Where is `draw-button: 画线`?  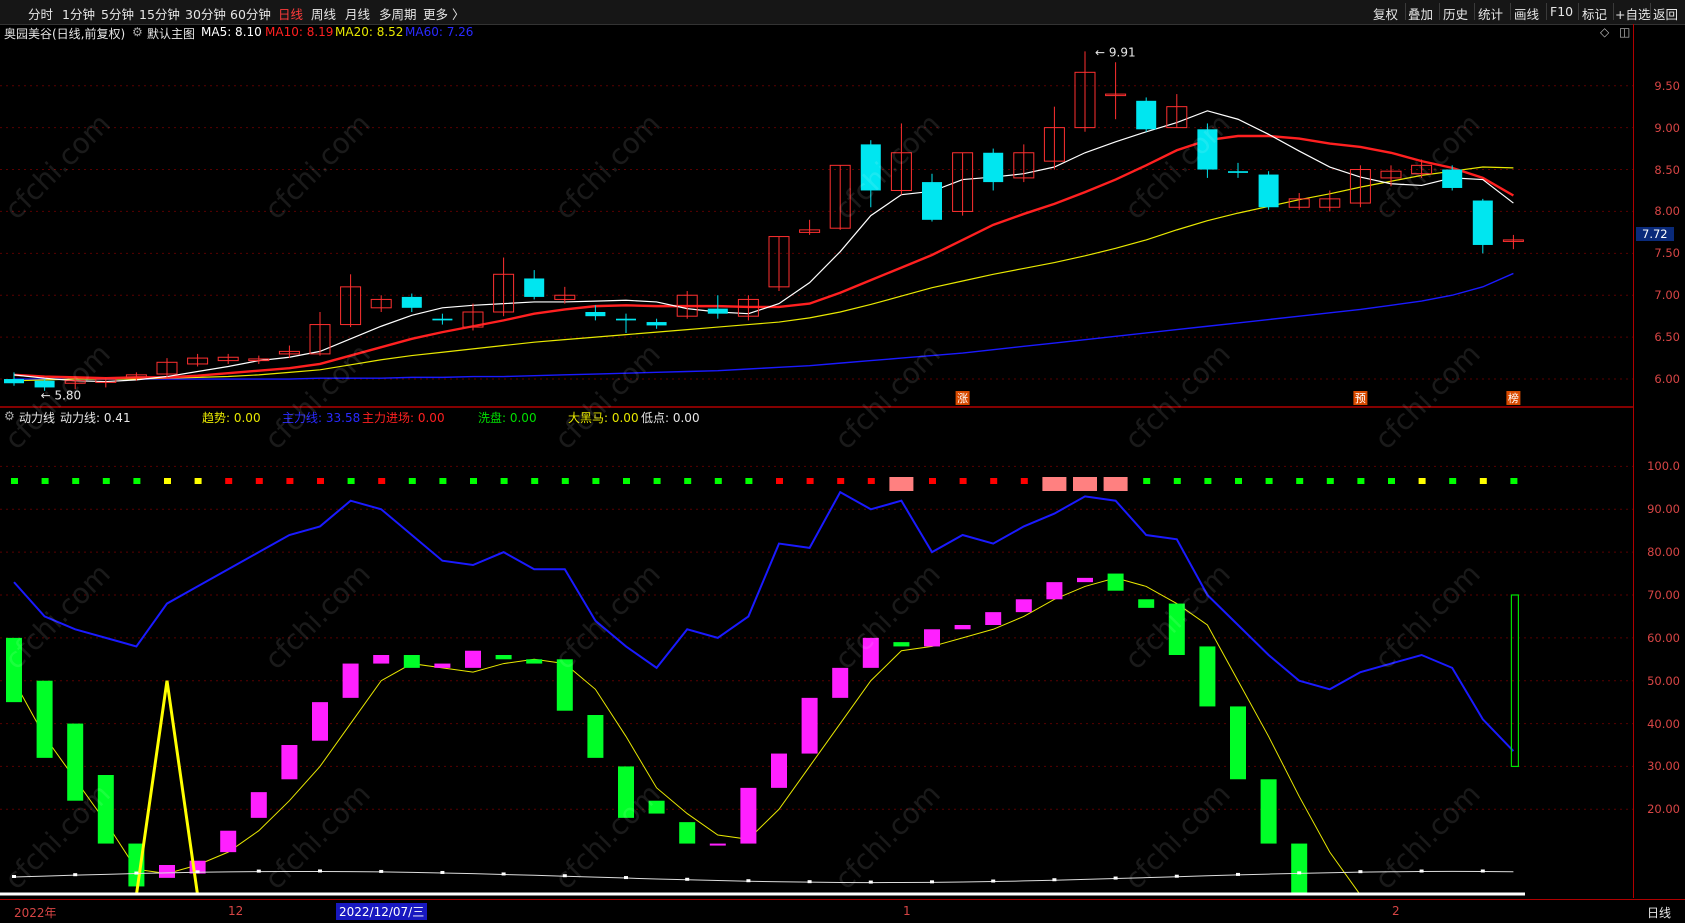 draw-button: 画线 is located at coordinates (1526, 13).